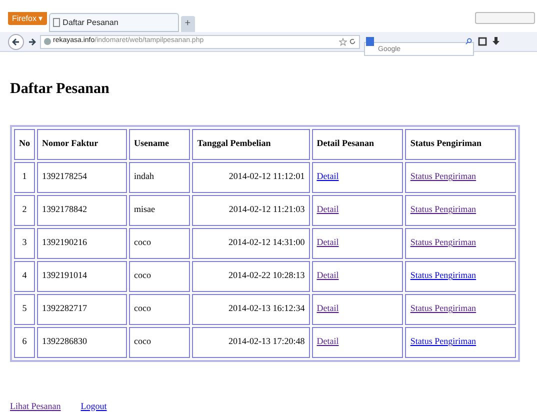 The width and height of the screenshot is (537, 412). What do you see at coordinates (159, 144) in the screenshot?
I see `column-header: Usename` at bounding box center [159, 144].